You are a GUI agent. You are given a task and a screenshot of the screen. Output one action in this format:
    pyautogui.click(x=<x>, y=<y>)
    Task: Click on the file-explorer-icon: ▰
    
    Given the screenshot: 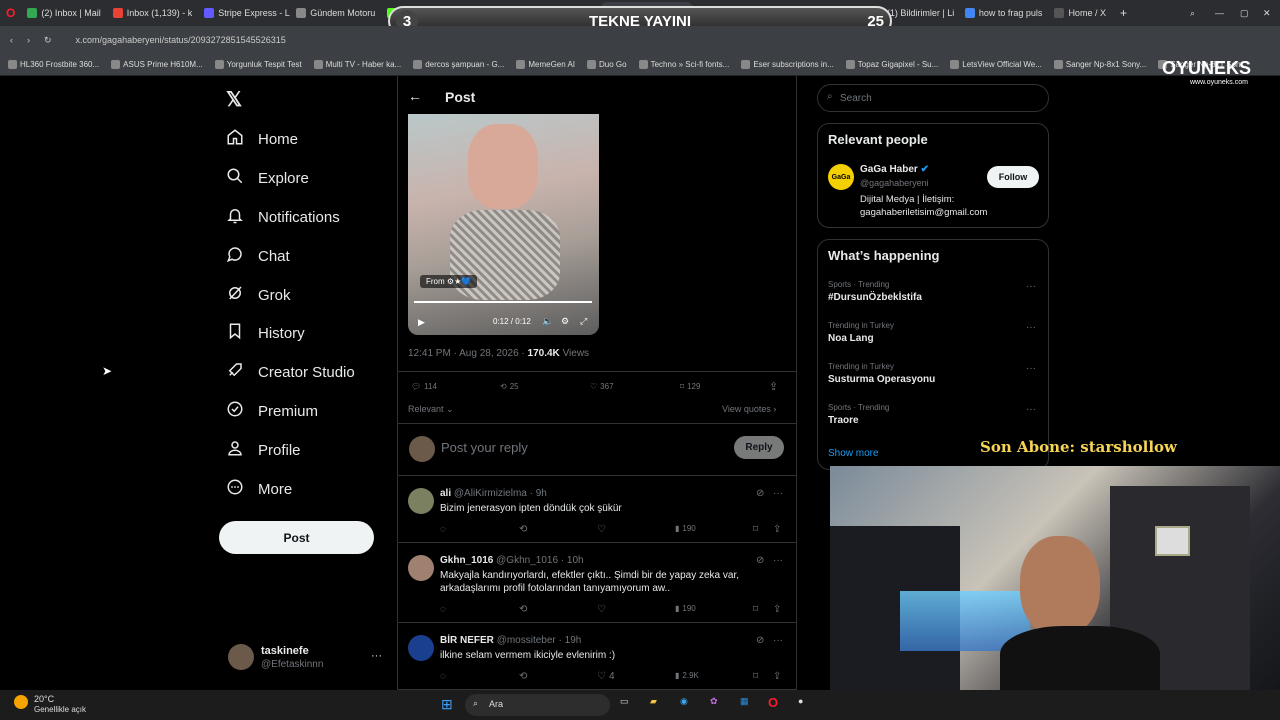 What is the action you would take?
    pyautogui.click(x=653, y=701)
    